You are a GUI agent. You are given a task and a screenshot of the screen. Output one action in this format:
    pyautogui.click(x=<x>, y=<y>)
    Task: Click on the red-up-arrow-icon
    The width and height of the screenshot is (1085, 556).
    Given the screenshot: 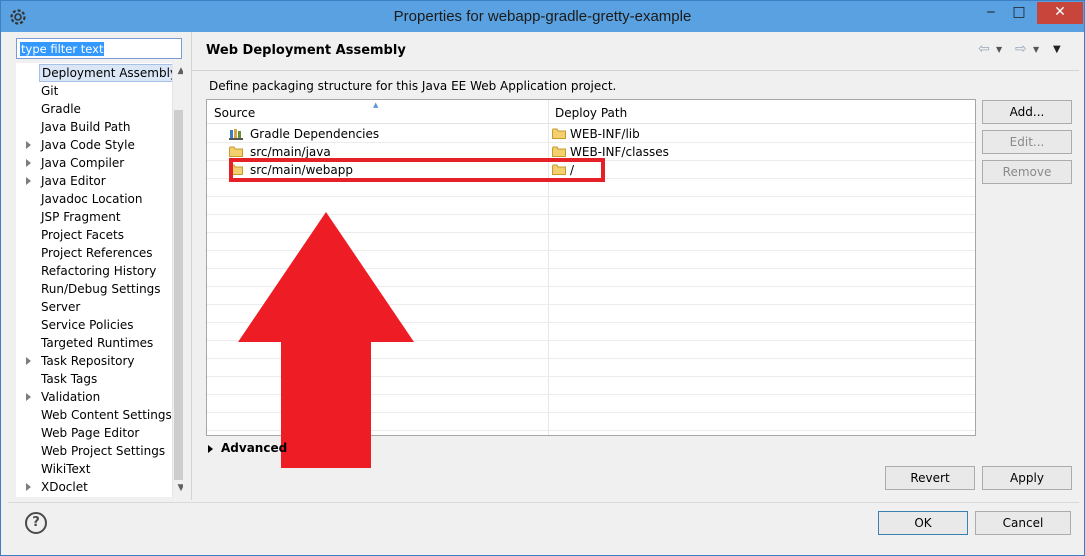 What is the action you would take?
    pyautogui.click(x=326, y=340)
    